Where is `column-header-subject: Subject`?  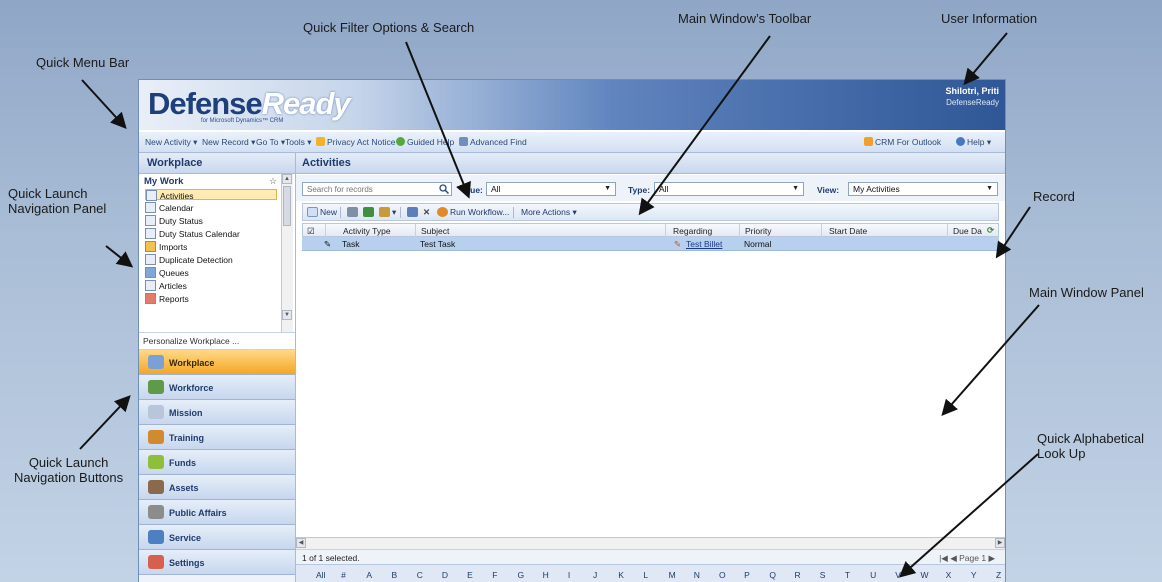 column-header-subject: Subject is located at coordinates (435, 231).